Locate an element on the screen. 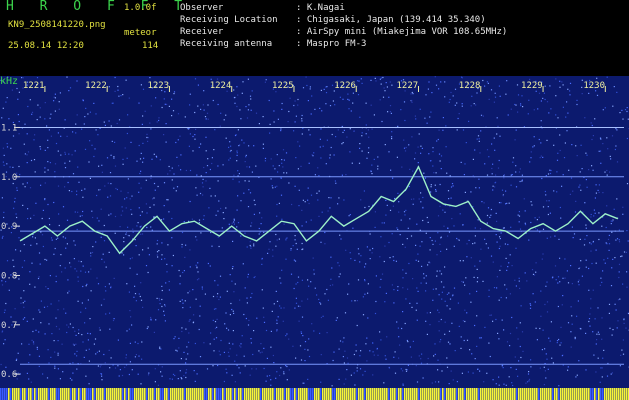  y-axis-unit: kHz is located at coordinates (9, 81).